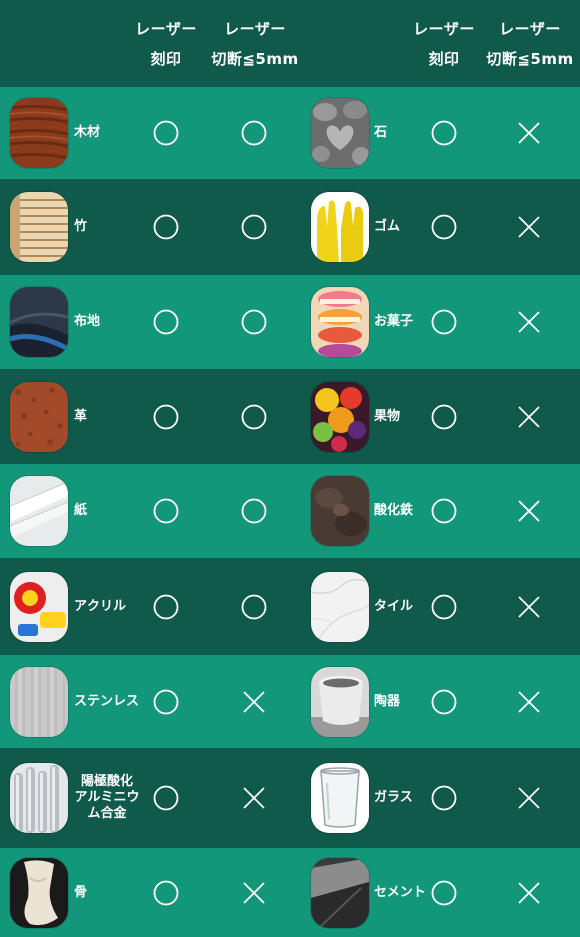  What do you see at coordinates (340, 892) in the screenshot?
I see `cement-image` at bounding box center [340, 892].